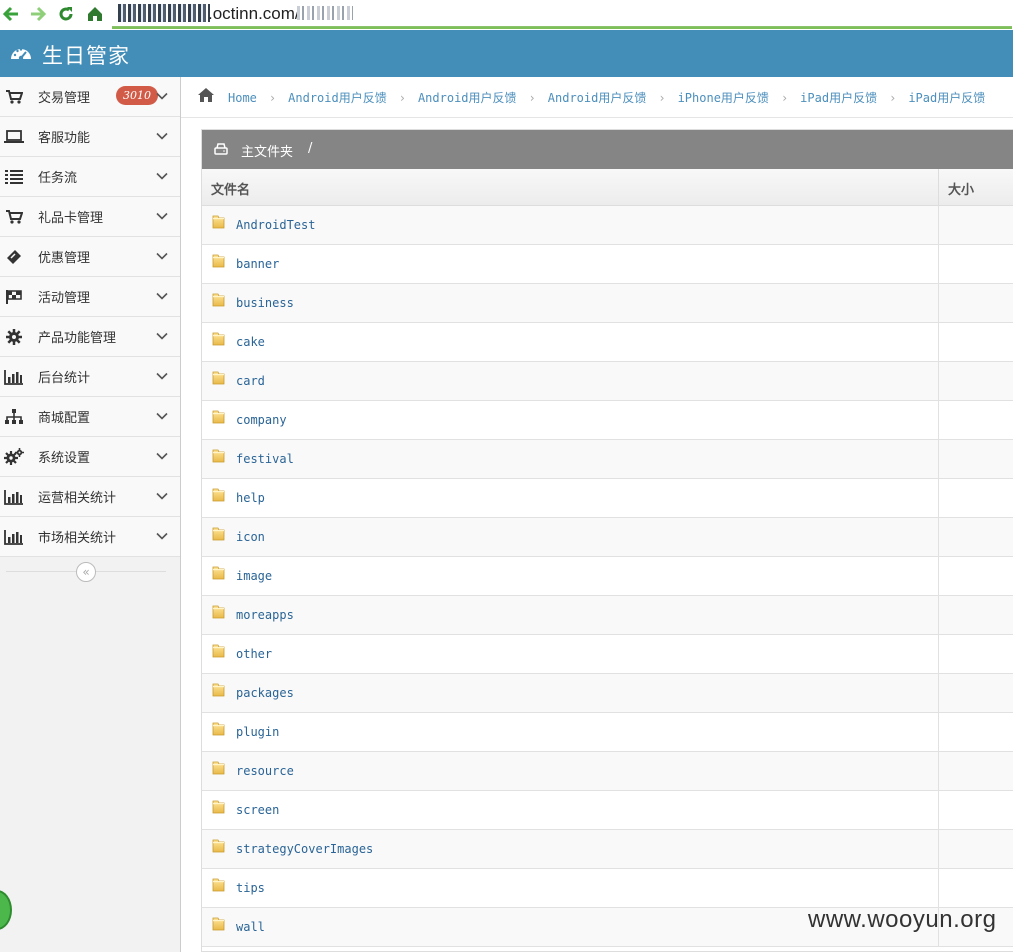 The height and width of the screenshot is (952, 1013). I want to click on back-icon, so click(11, 14).